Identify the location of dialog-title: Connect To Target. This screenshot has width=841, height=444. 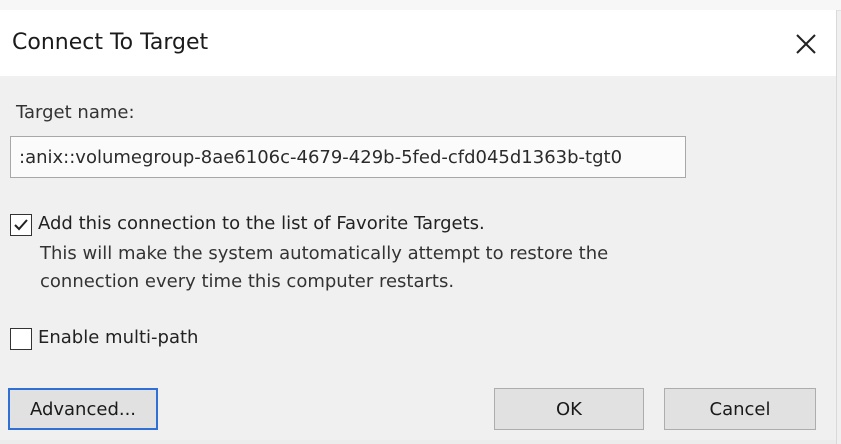
(110, 42).